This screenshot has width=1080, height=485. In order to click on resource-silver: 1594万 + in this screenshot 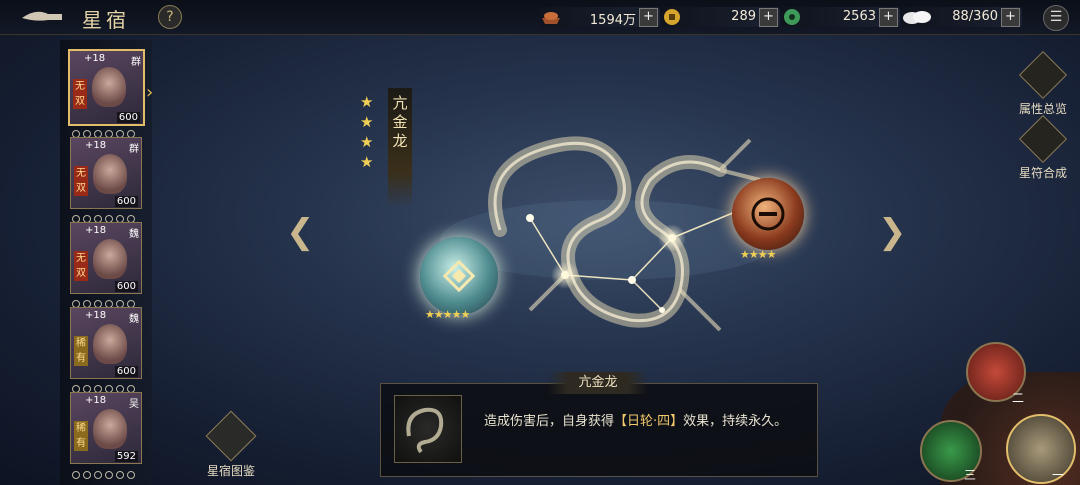, I will do `click(600, 17)`.